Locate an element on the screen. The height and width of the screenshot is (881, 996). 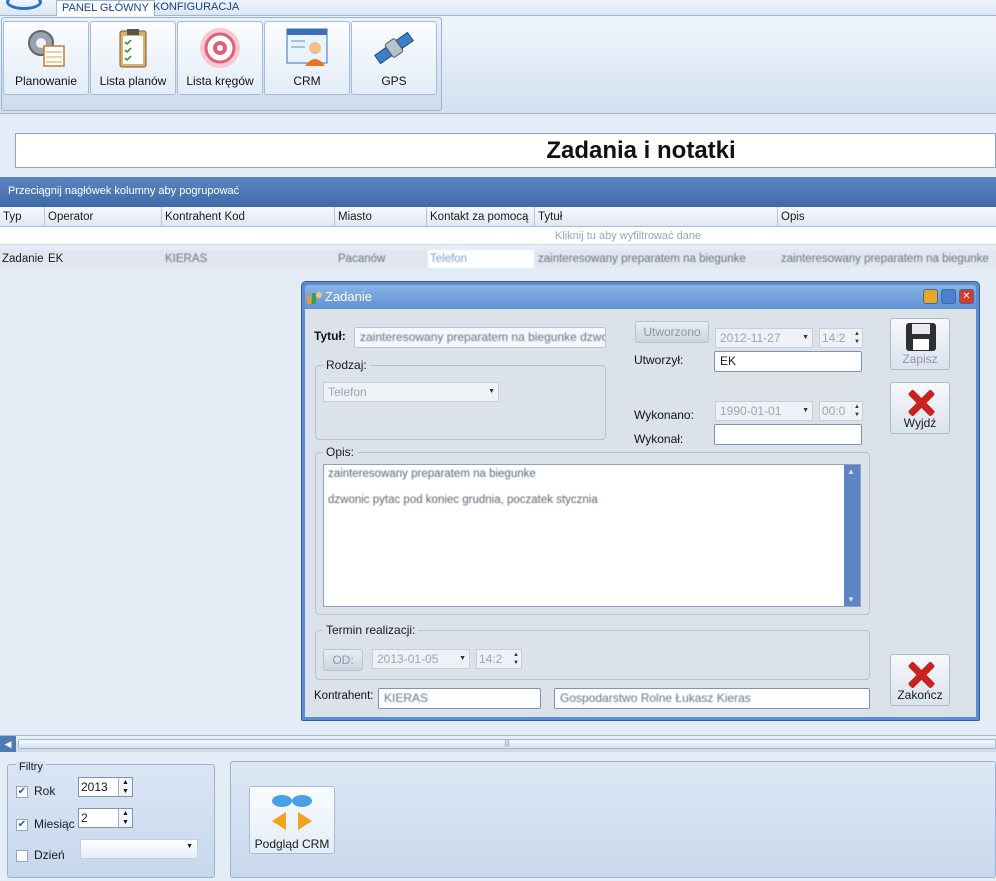
tab-panel-glowny: PANEL GŁÓWNY is located at coordinates (105, 8).